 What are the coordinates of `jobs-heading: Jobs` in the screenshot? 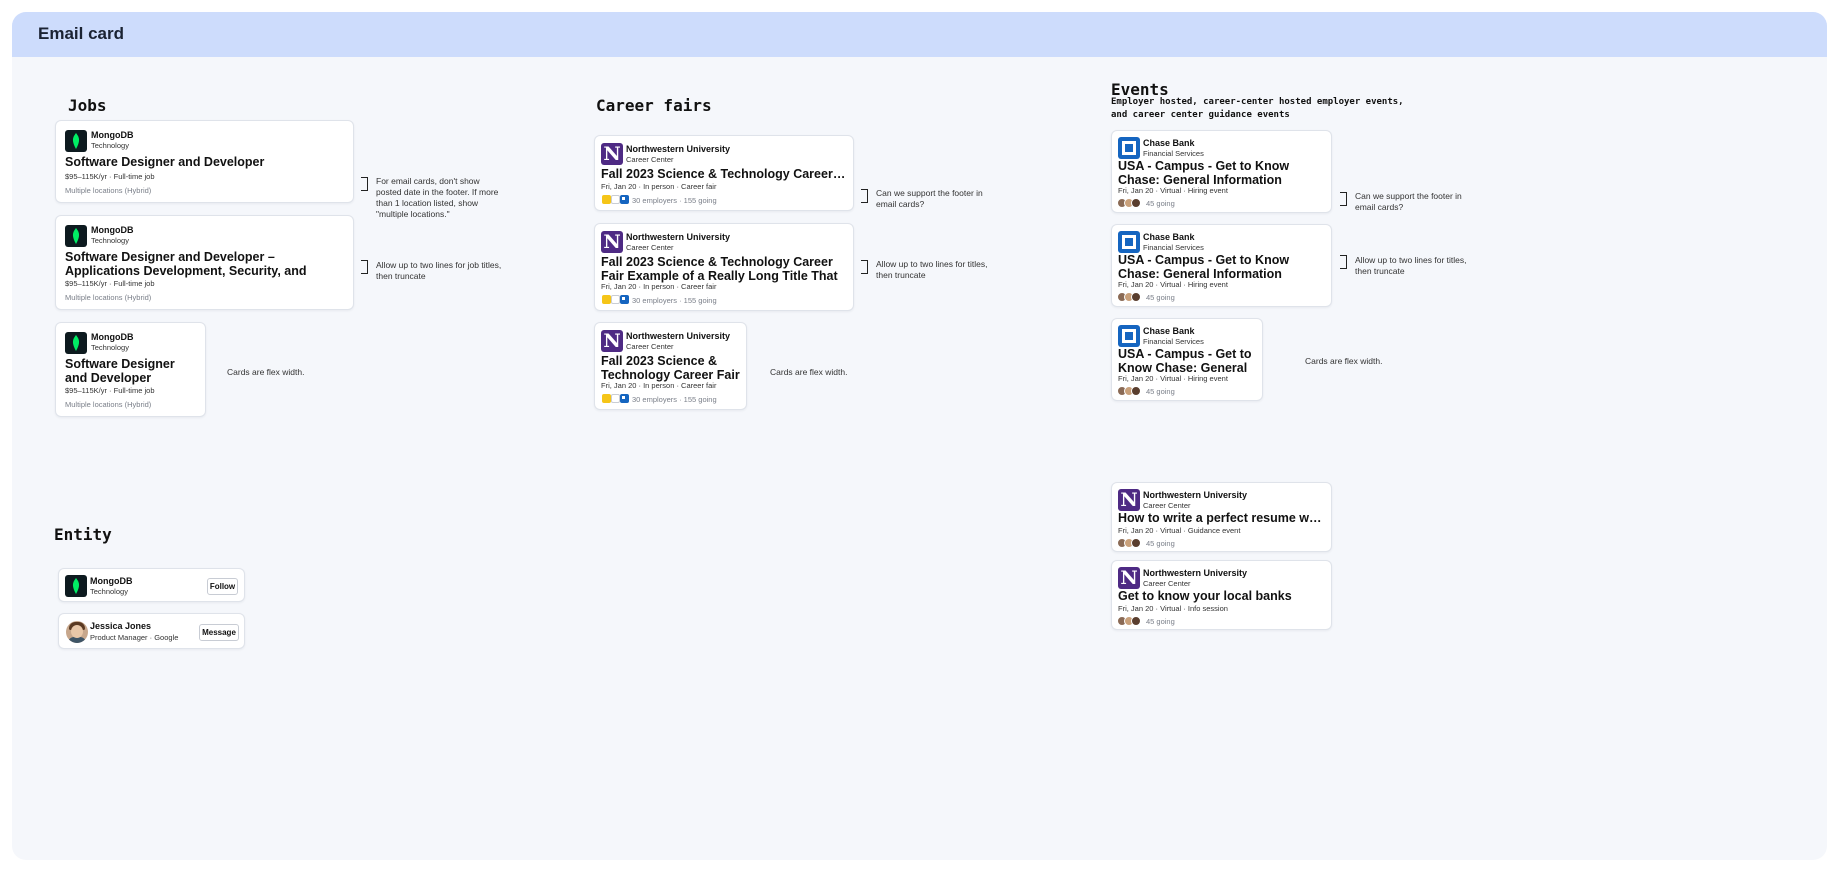 It's located at (87, 105).